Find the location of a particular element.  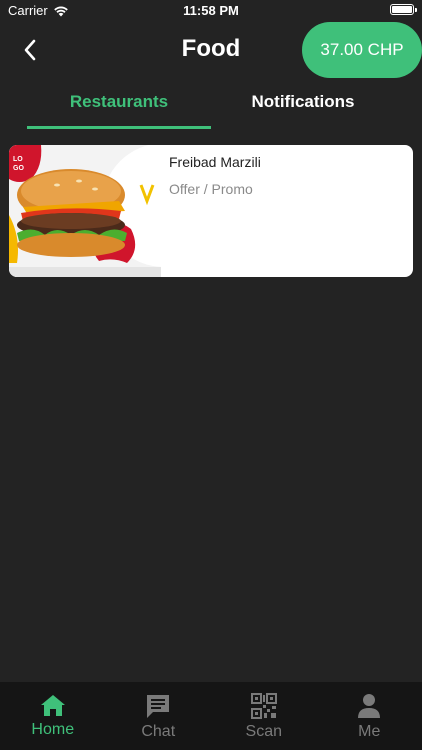

status-time: 11:58 PM is located at coordinates (211, 10).